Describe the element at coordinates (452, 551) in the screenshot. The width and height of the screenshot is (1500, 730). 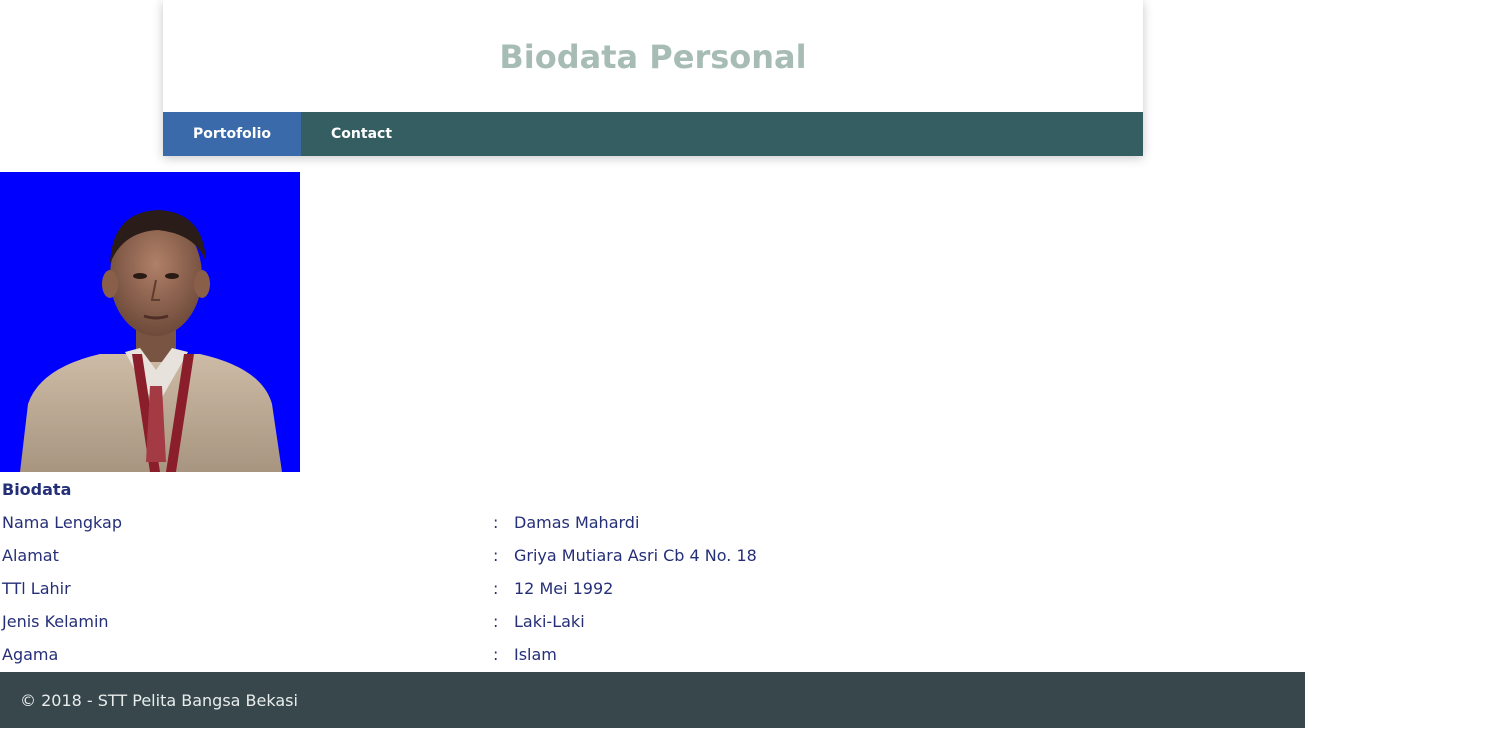
I see `biodata-row-alamat: Alamat : Griya Mutiara Asri Cb 4 No. 18` at that location.